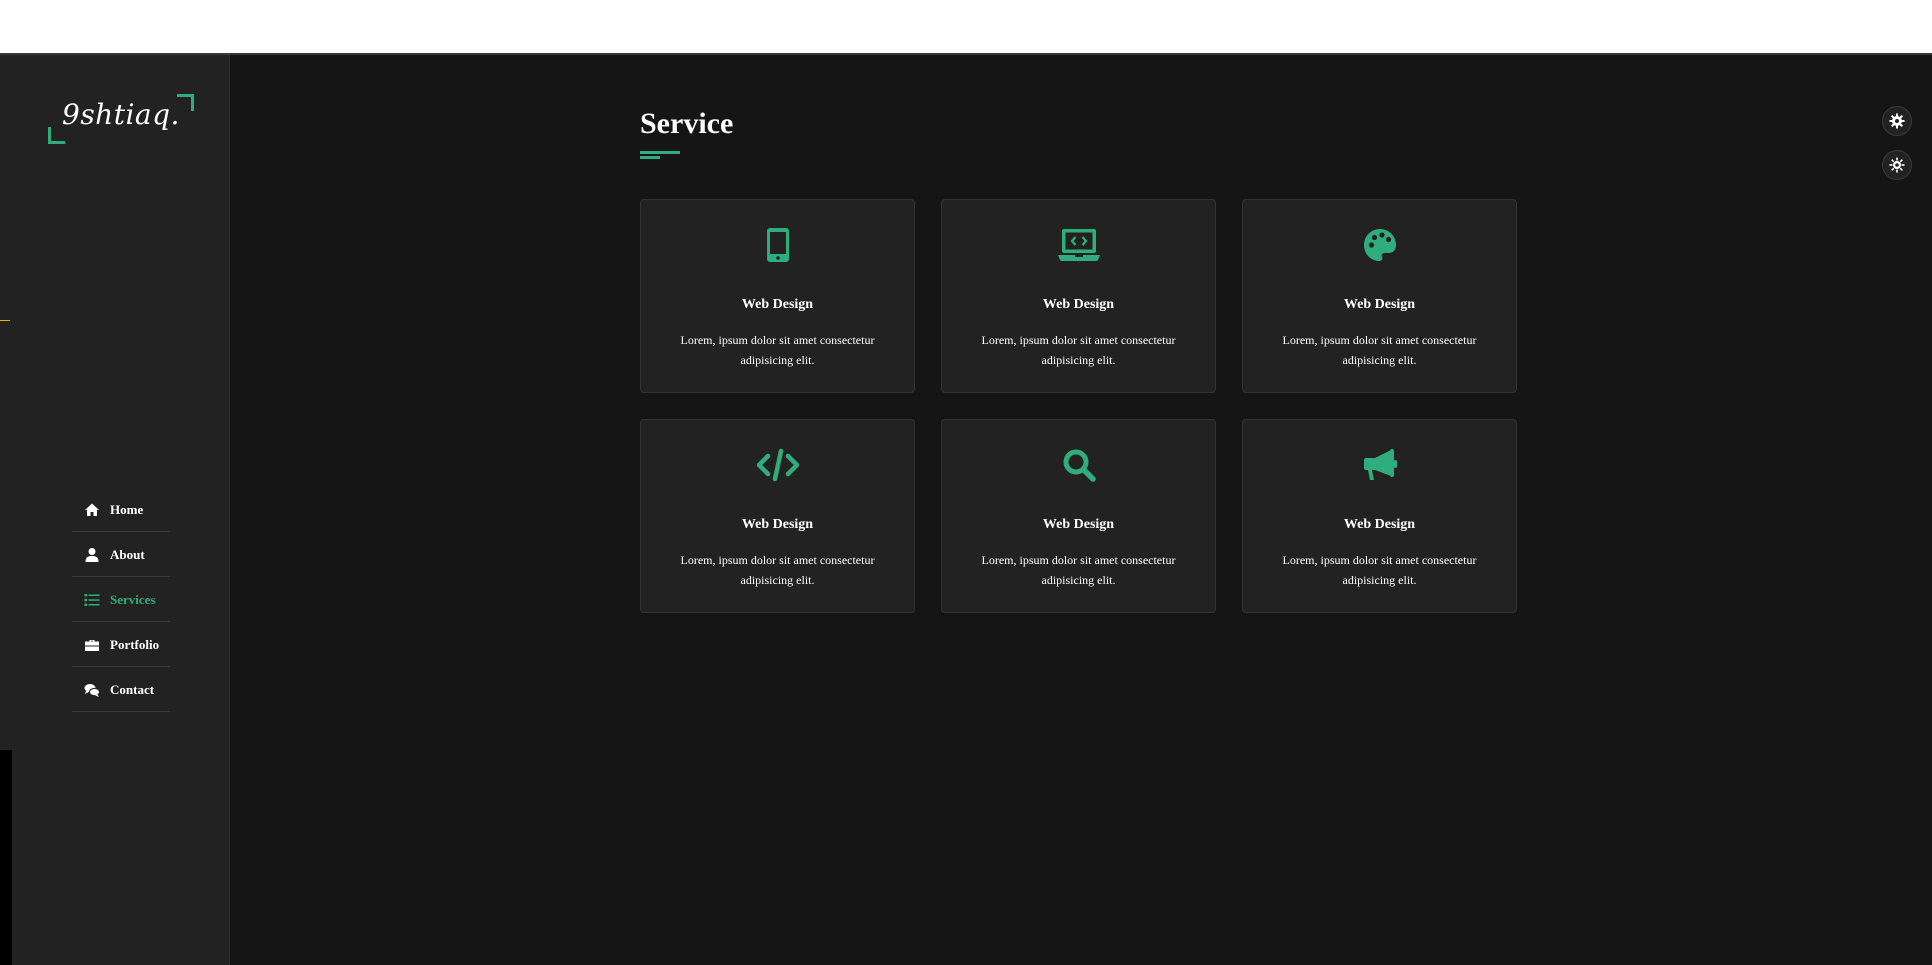 The width and height of the screenshot is (1932, 965). Describe the element at coordinates (650, 157) in the screenshot. I see `title-underline-short` at that location.